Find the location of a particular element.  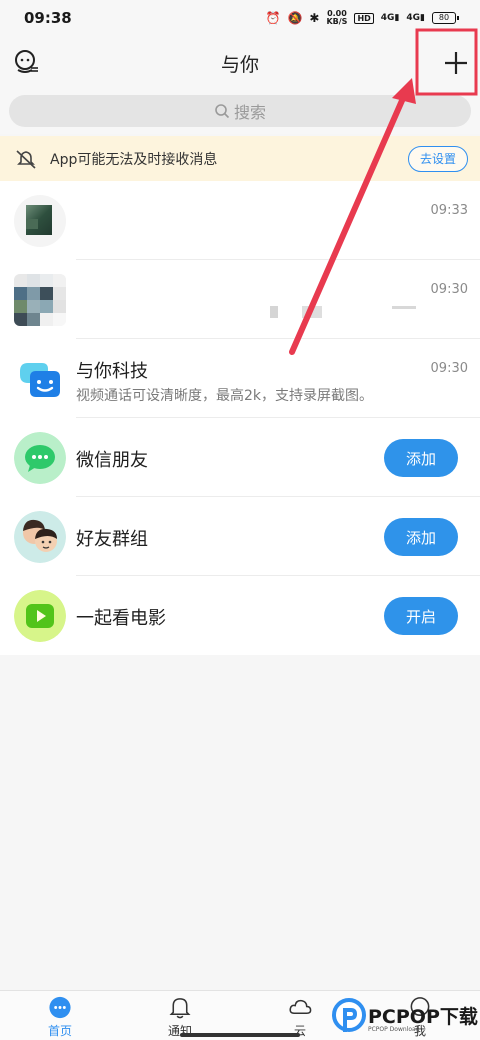

status-time: 09:38 is located at coordinates (48, 18).